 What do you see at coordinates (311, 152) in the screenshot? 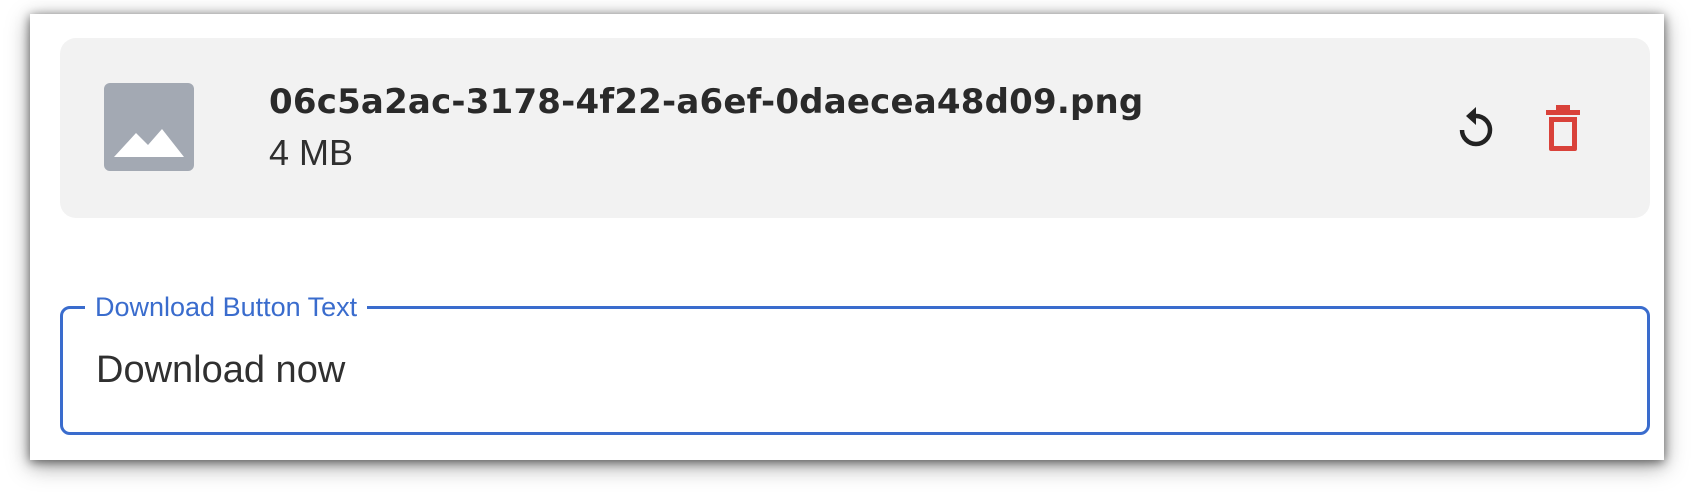
I see `file-size: 4 MB` at bounding box center [311, 152].